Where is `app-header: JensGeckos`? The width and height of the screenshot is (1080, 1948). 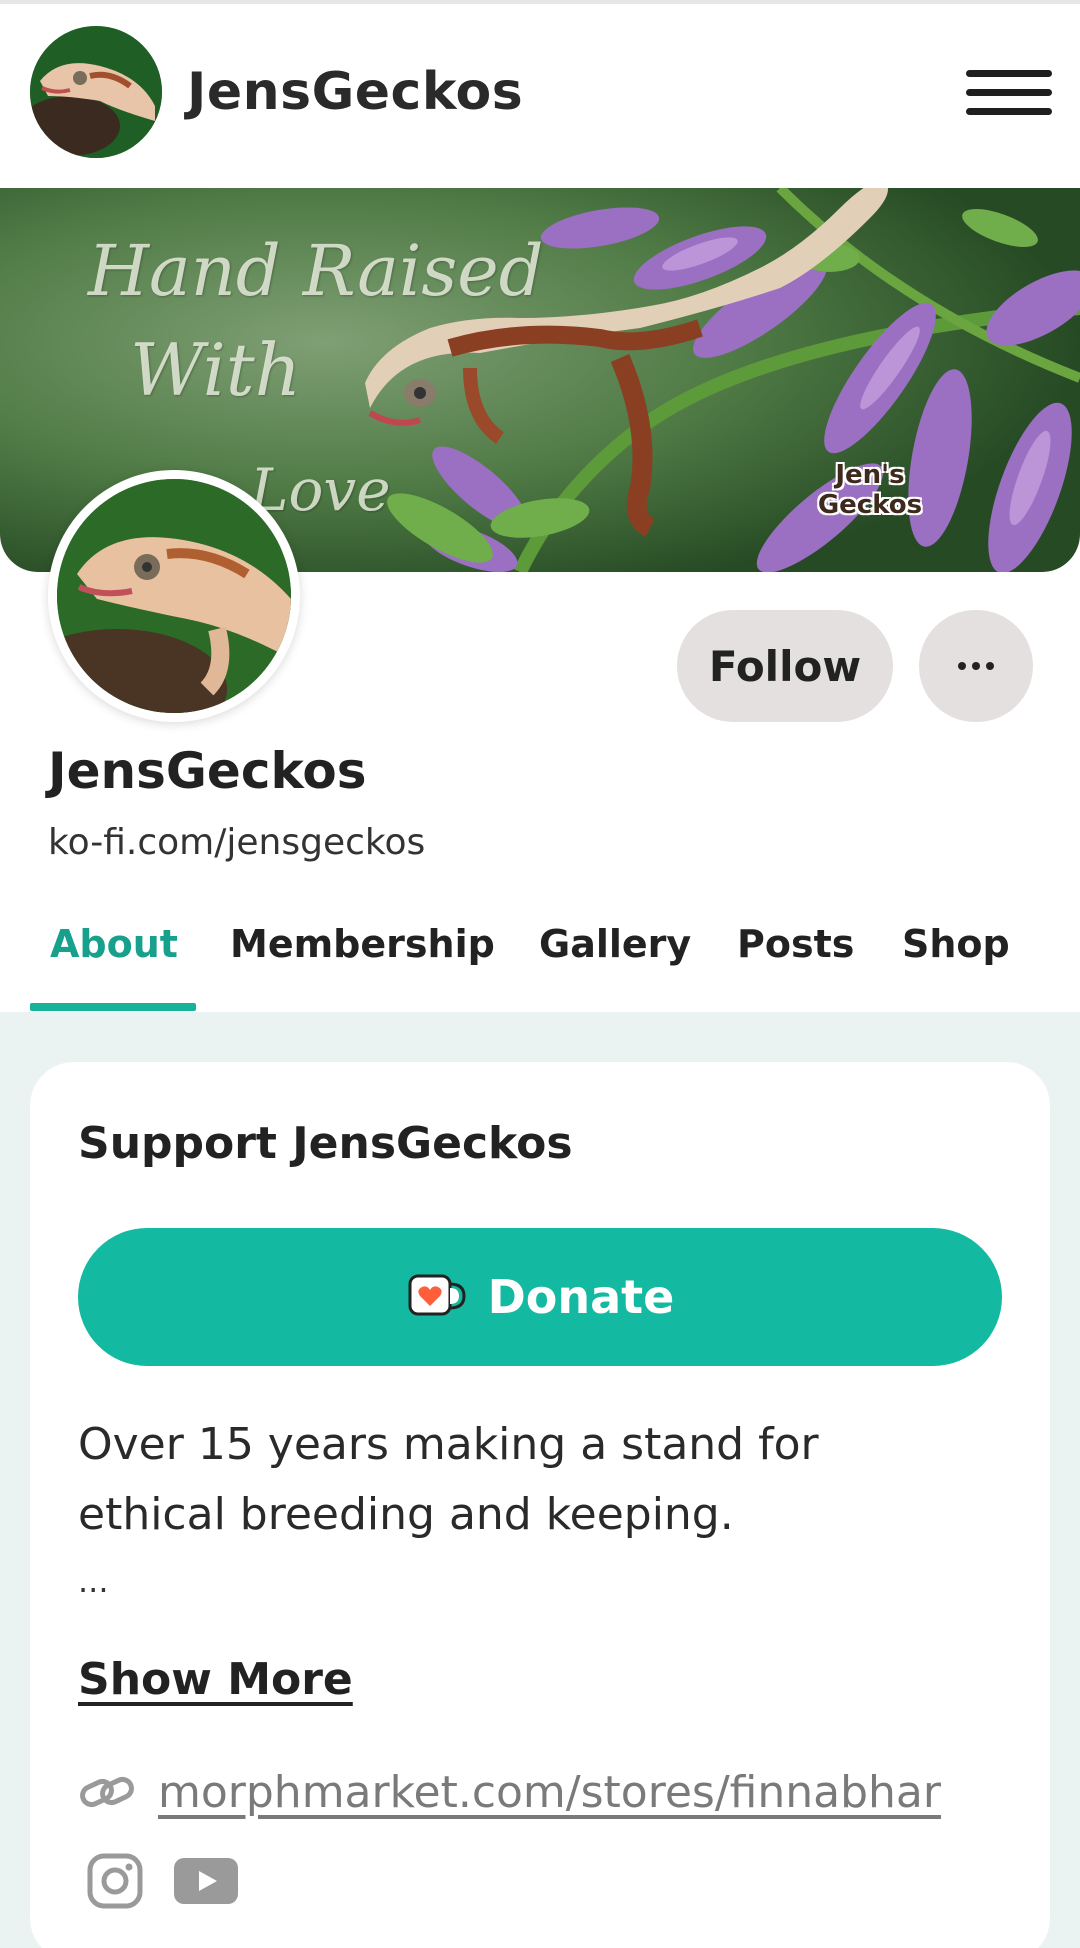 app-header: JensGeckos is located at coordinates (540, 96).